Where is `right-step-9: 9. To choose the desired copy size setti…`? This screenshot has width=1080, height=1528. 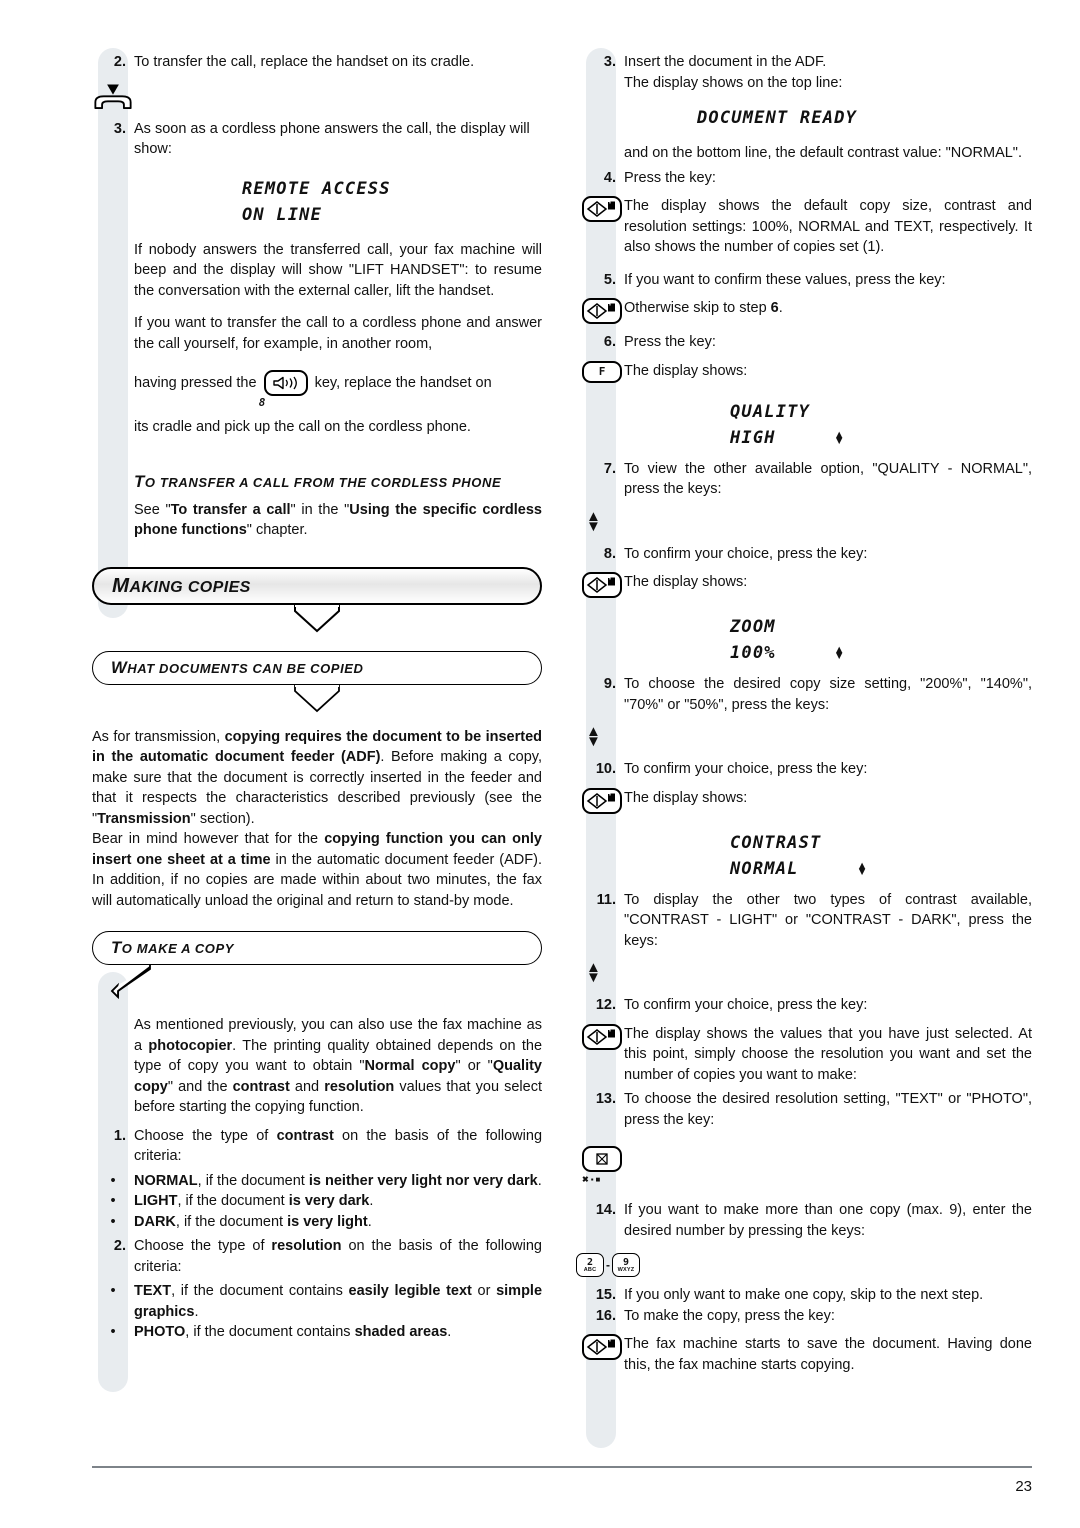
right-step-9: 9. To choose the desired copy size setti… is located at coordinates (807, 694).